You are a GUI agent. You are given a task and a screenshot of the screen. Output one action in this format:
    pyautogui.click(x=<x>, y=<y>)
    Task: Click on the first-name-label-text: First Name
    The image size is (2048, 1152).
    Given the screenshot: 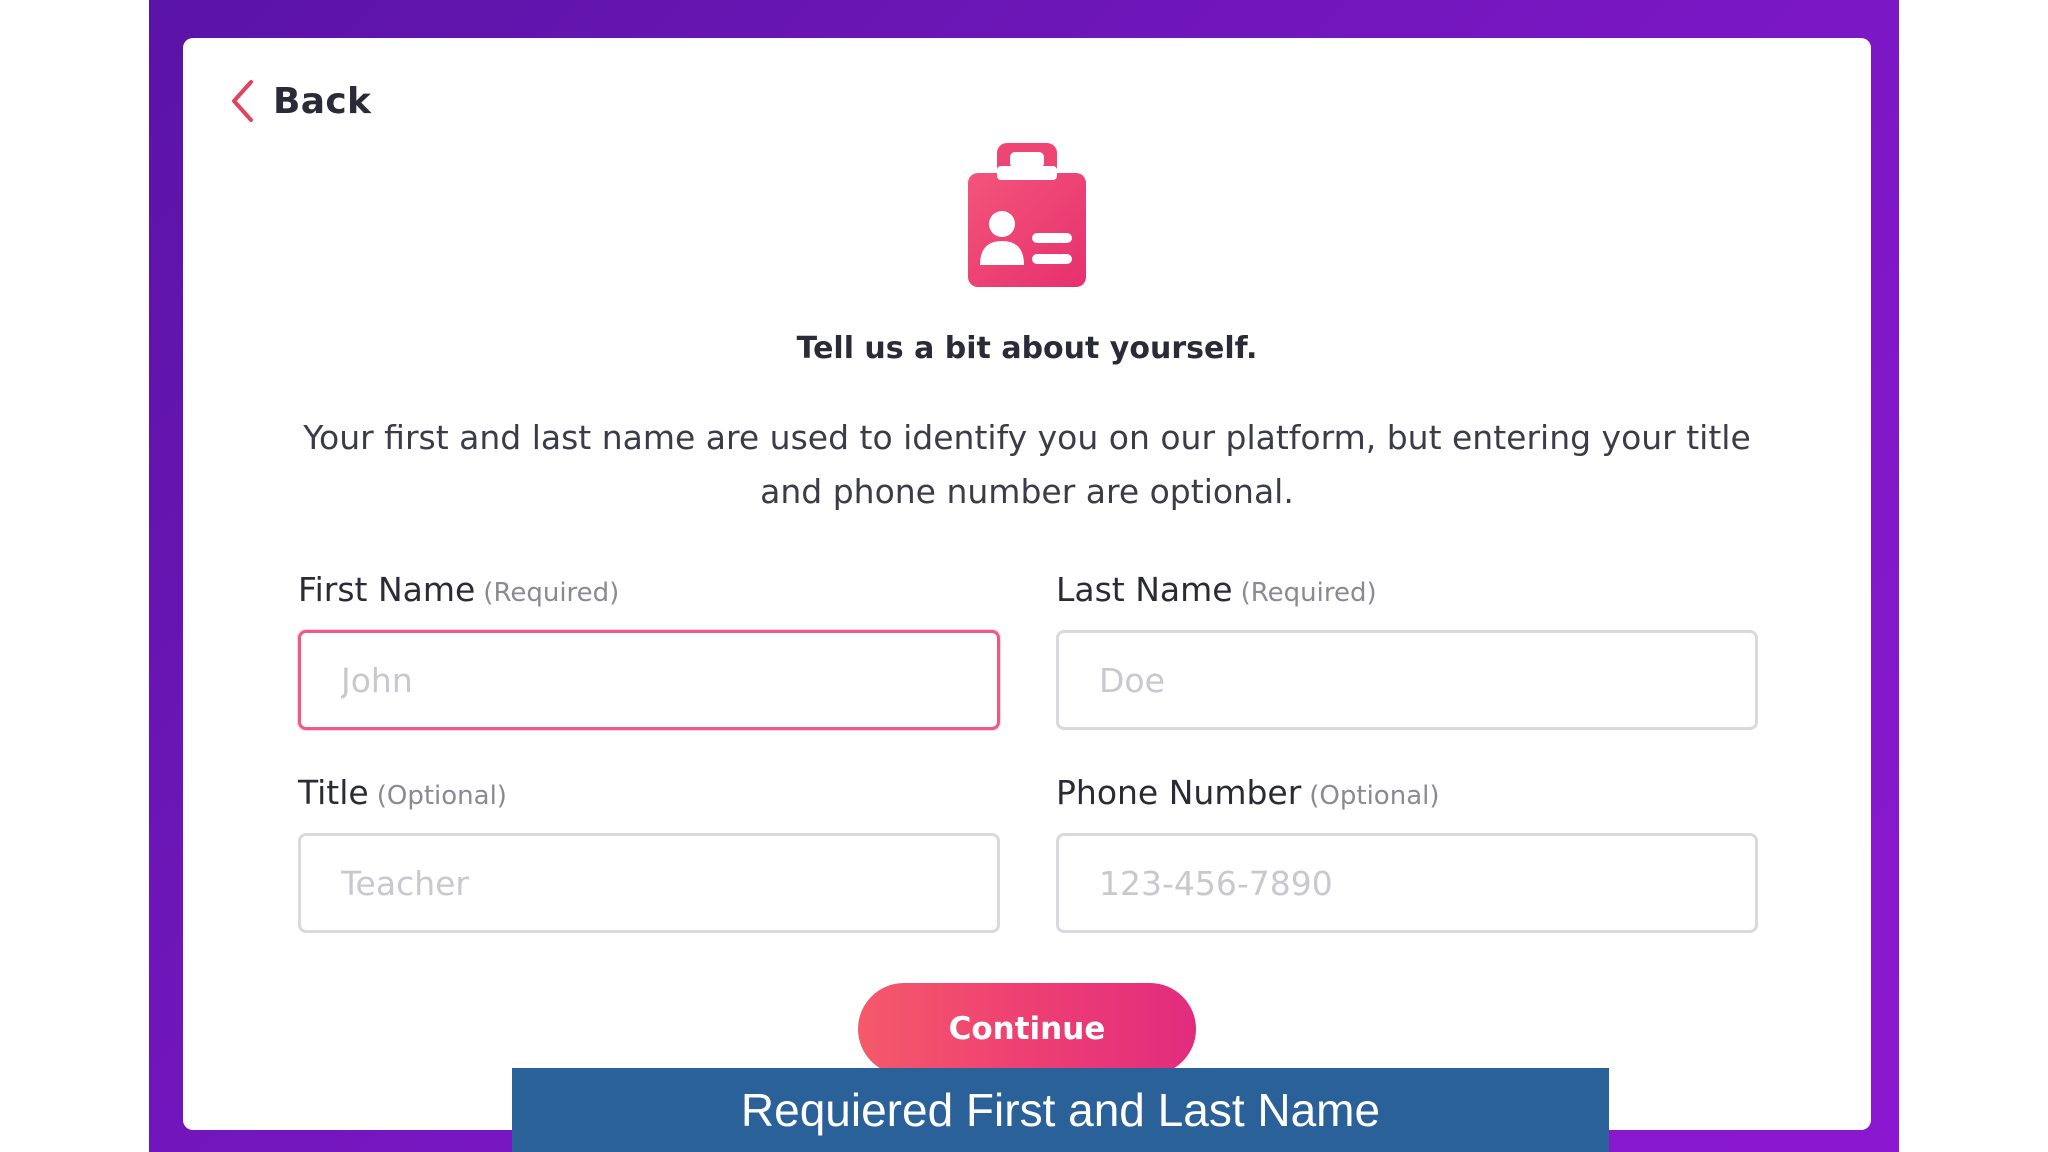 What is the action you would take?
    pyautogui.click(x=387, y=589)
    